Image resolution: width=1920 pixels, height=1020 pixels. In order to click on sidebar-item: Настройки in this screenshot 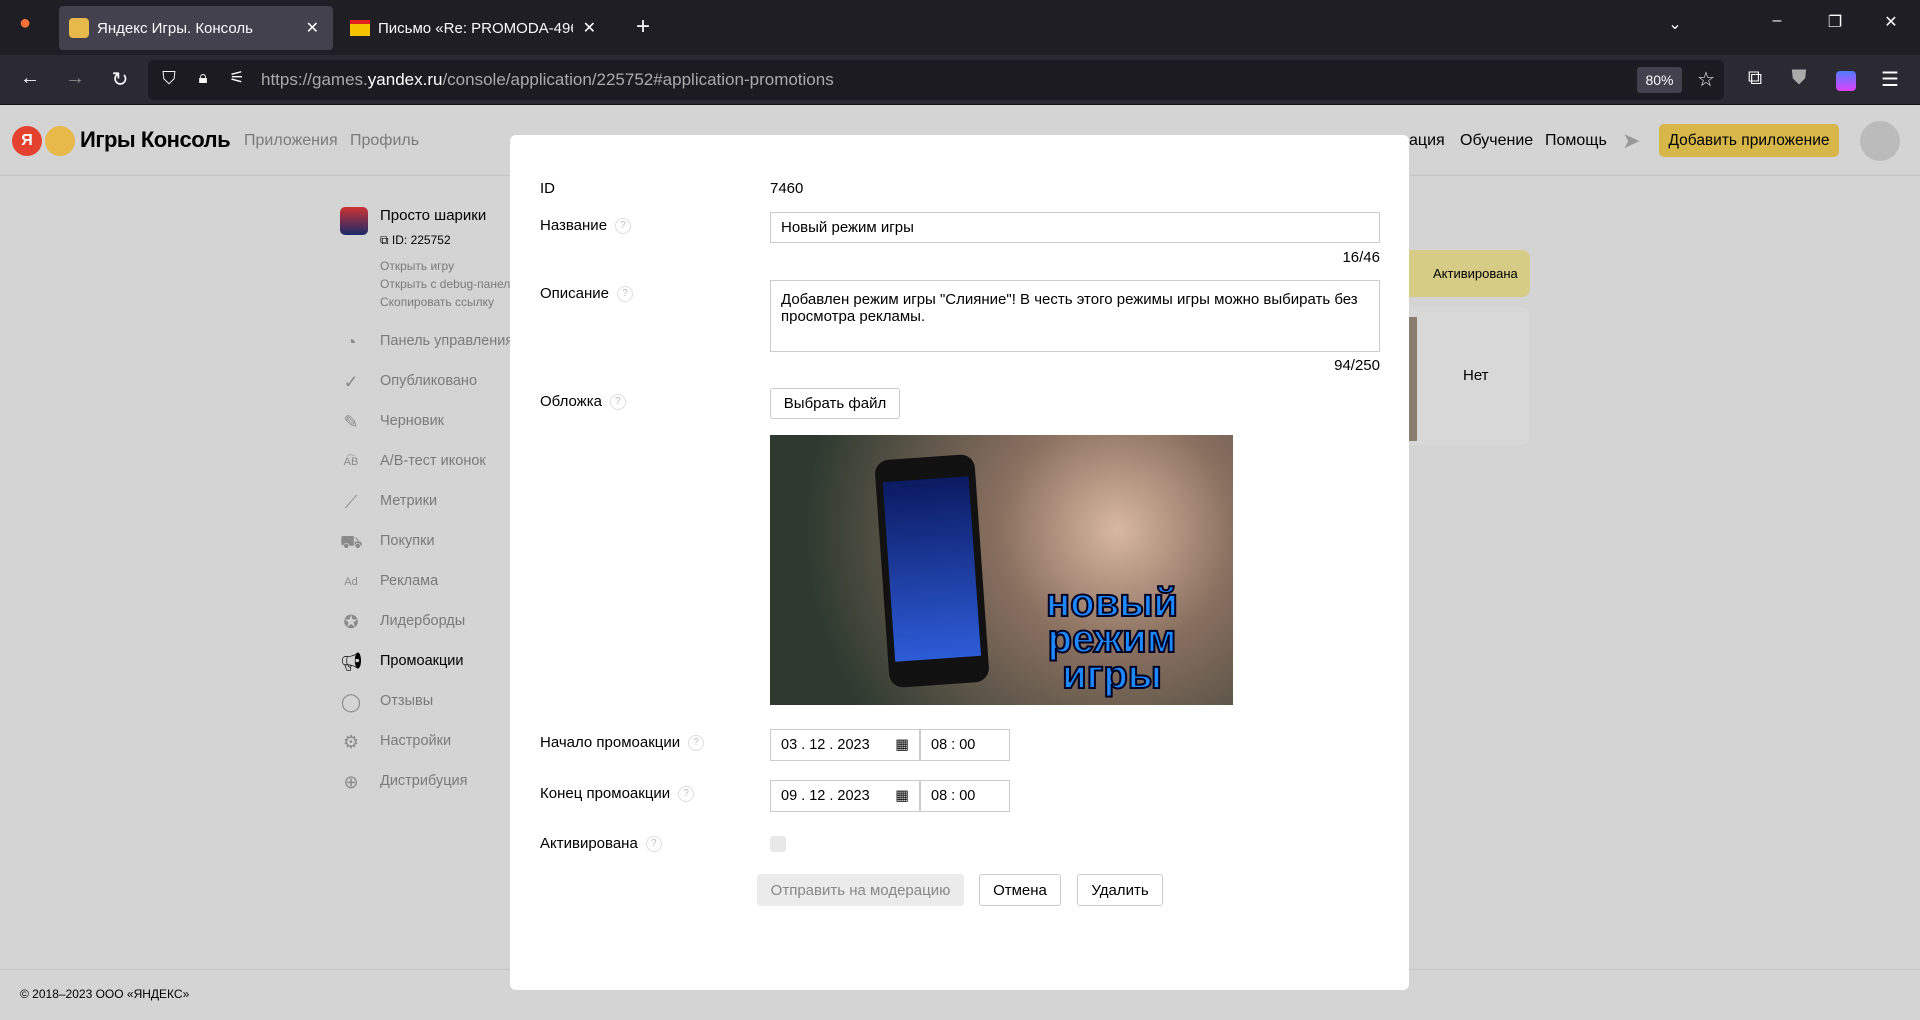, I will do `click(445, 741)`.